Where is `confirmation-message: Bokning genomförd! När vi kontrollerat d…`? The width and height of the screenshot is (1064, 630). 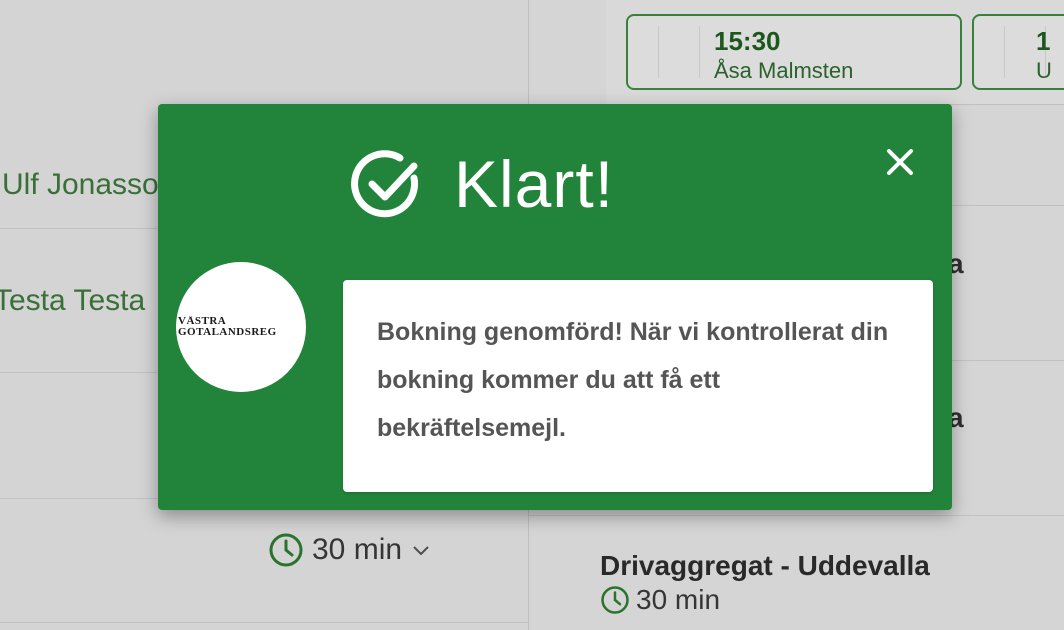 confirmation-message: Bokning genomförd! När vi kontrollerat d… is located at coordinates (633, 380).